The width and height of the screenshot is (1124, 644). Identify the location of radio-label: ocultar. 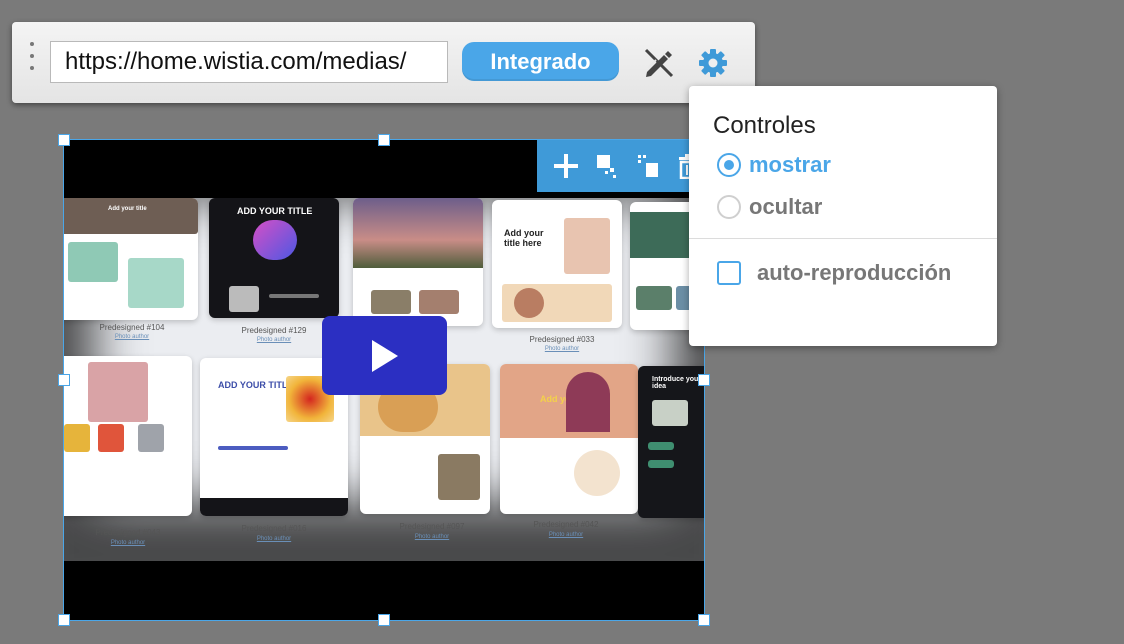
(786, 206).